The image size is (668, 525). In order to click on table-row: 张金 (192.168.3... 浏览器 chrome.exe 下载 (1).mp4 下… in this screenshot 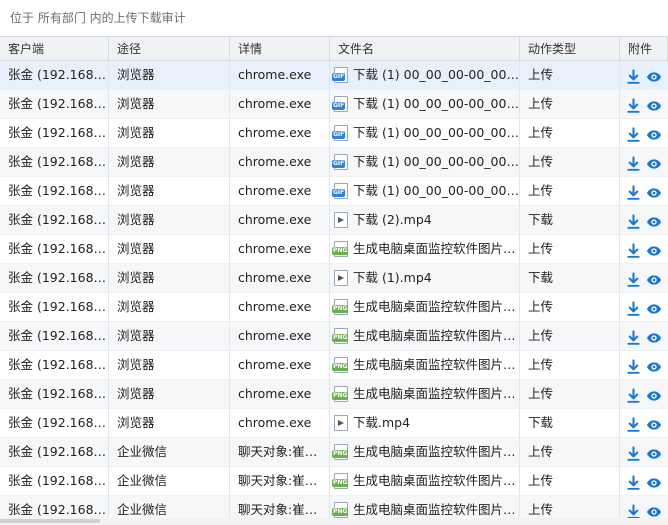, I will do `click(334, 278)`.